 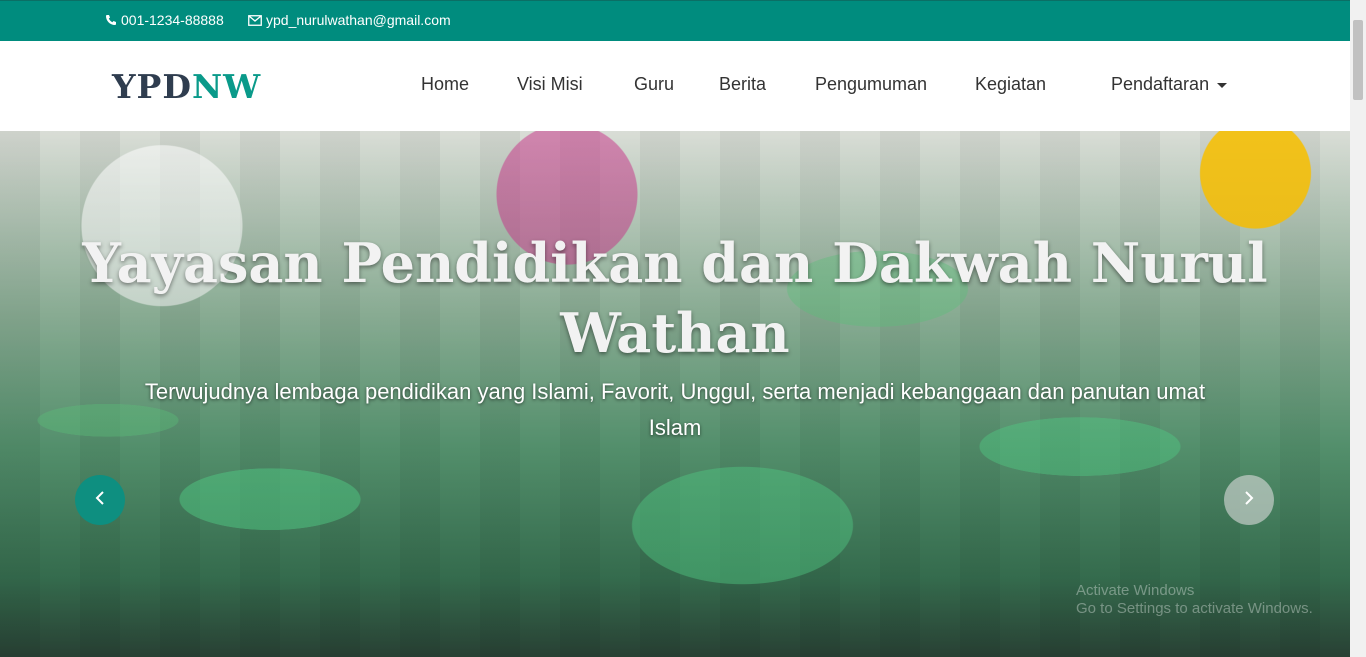 What do you see at coordinates (1222, 85) in the screenshot?
I see `caret-down-icon` at bounding box center [1222, 85].